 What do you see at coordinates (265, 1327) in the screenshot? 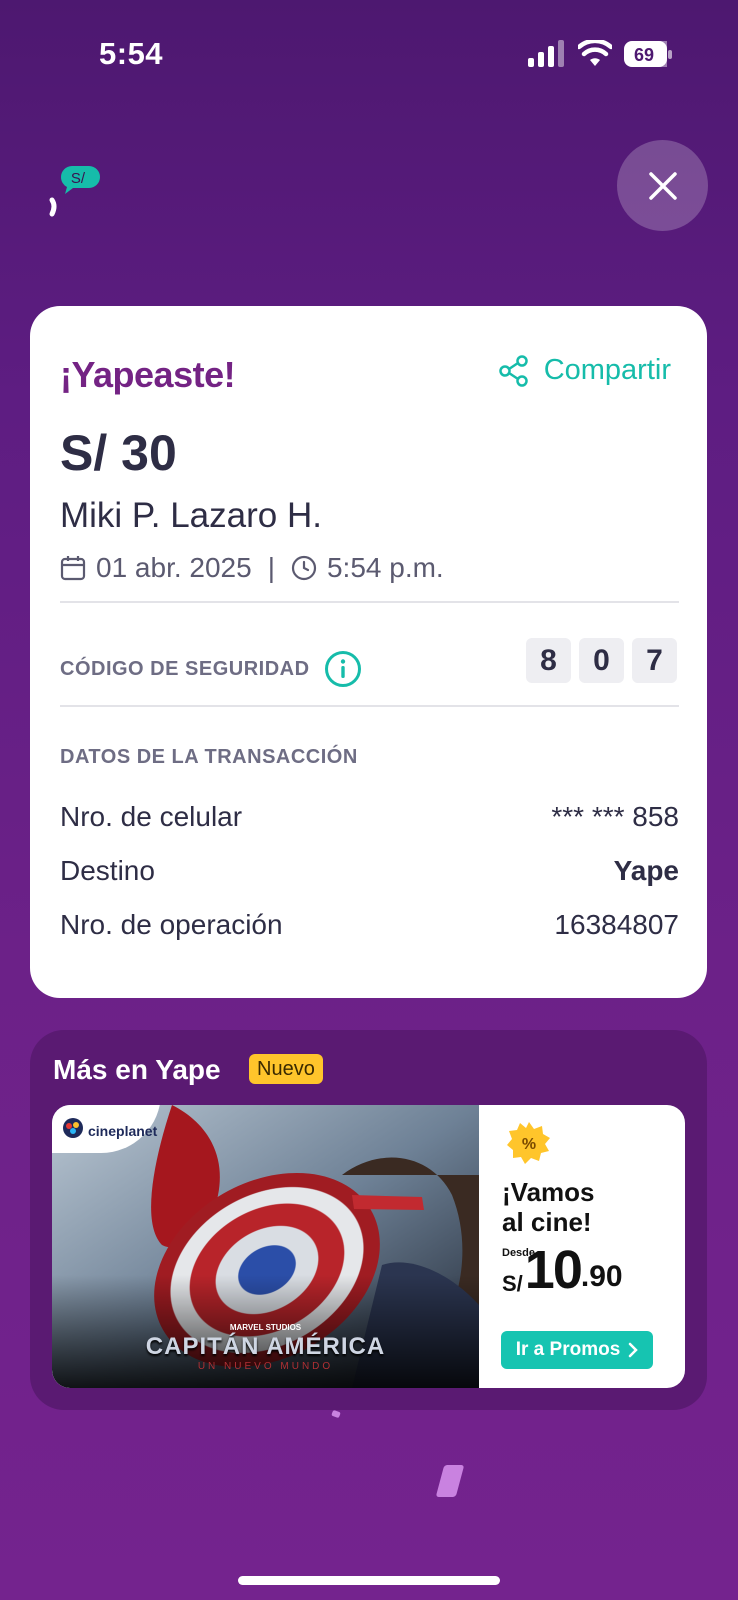
I see `movie-studio: MARVEL STUDIOS` at bounding box center [265, 1327].